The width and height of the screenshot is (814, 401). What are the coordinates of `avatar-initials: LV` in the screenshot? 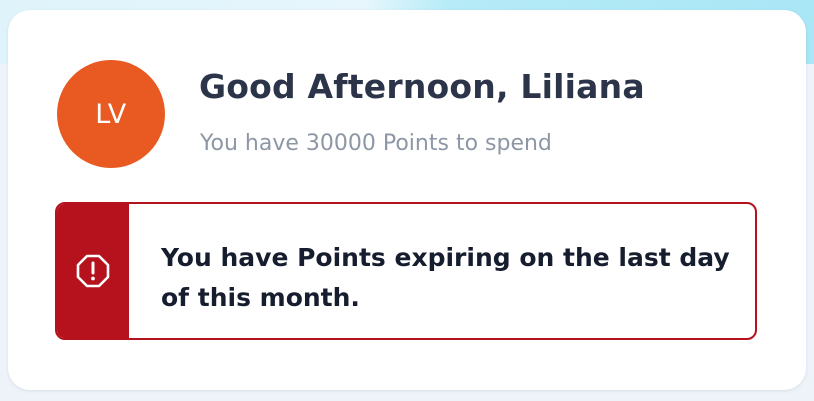 It's located at (111, 114).